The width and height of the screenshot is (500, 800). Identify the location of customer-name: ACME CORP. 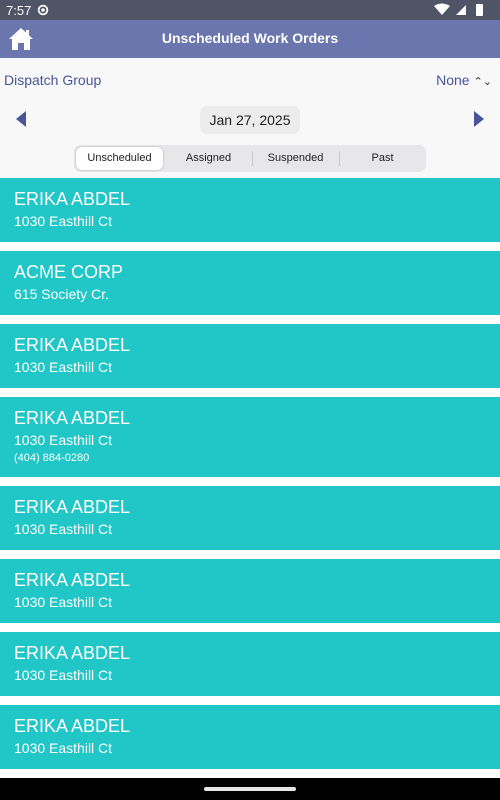
(69, 272).